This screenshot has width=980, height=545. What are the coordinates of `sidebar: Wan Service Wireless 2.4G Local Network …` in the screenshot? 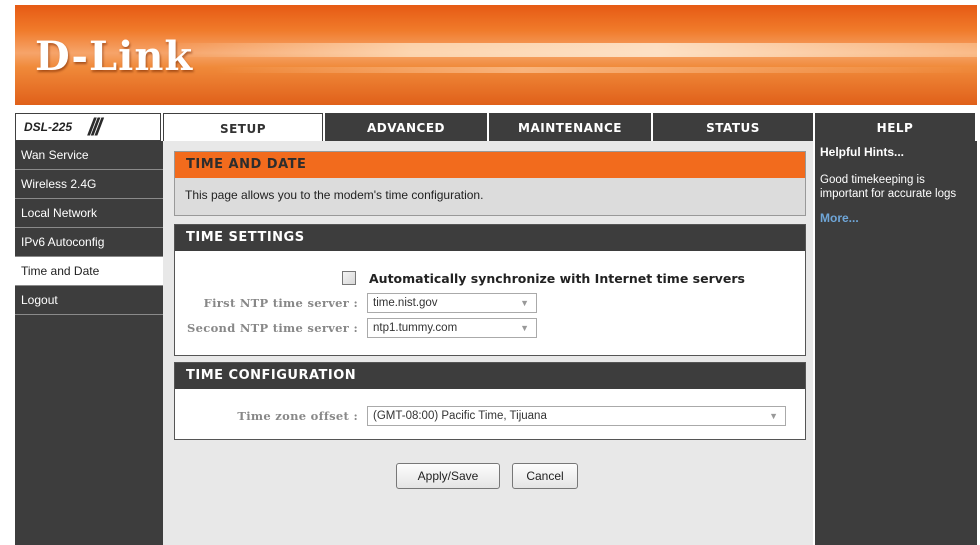 It's located at (89, 343).